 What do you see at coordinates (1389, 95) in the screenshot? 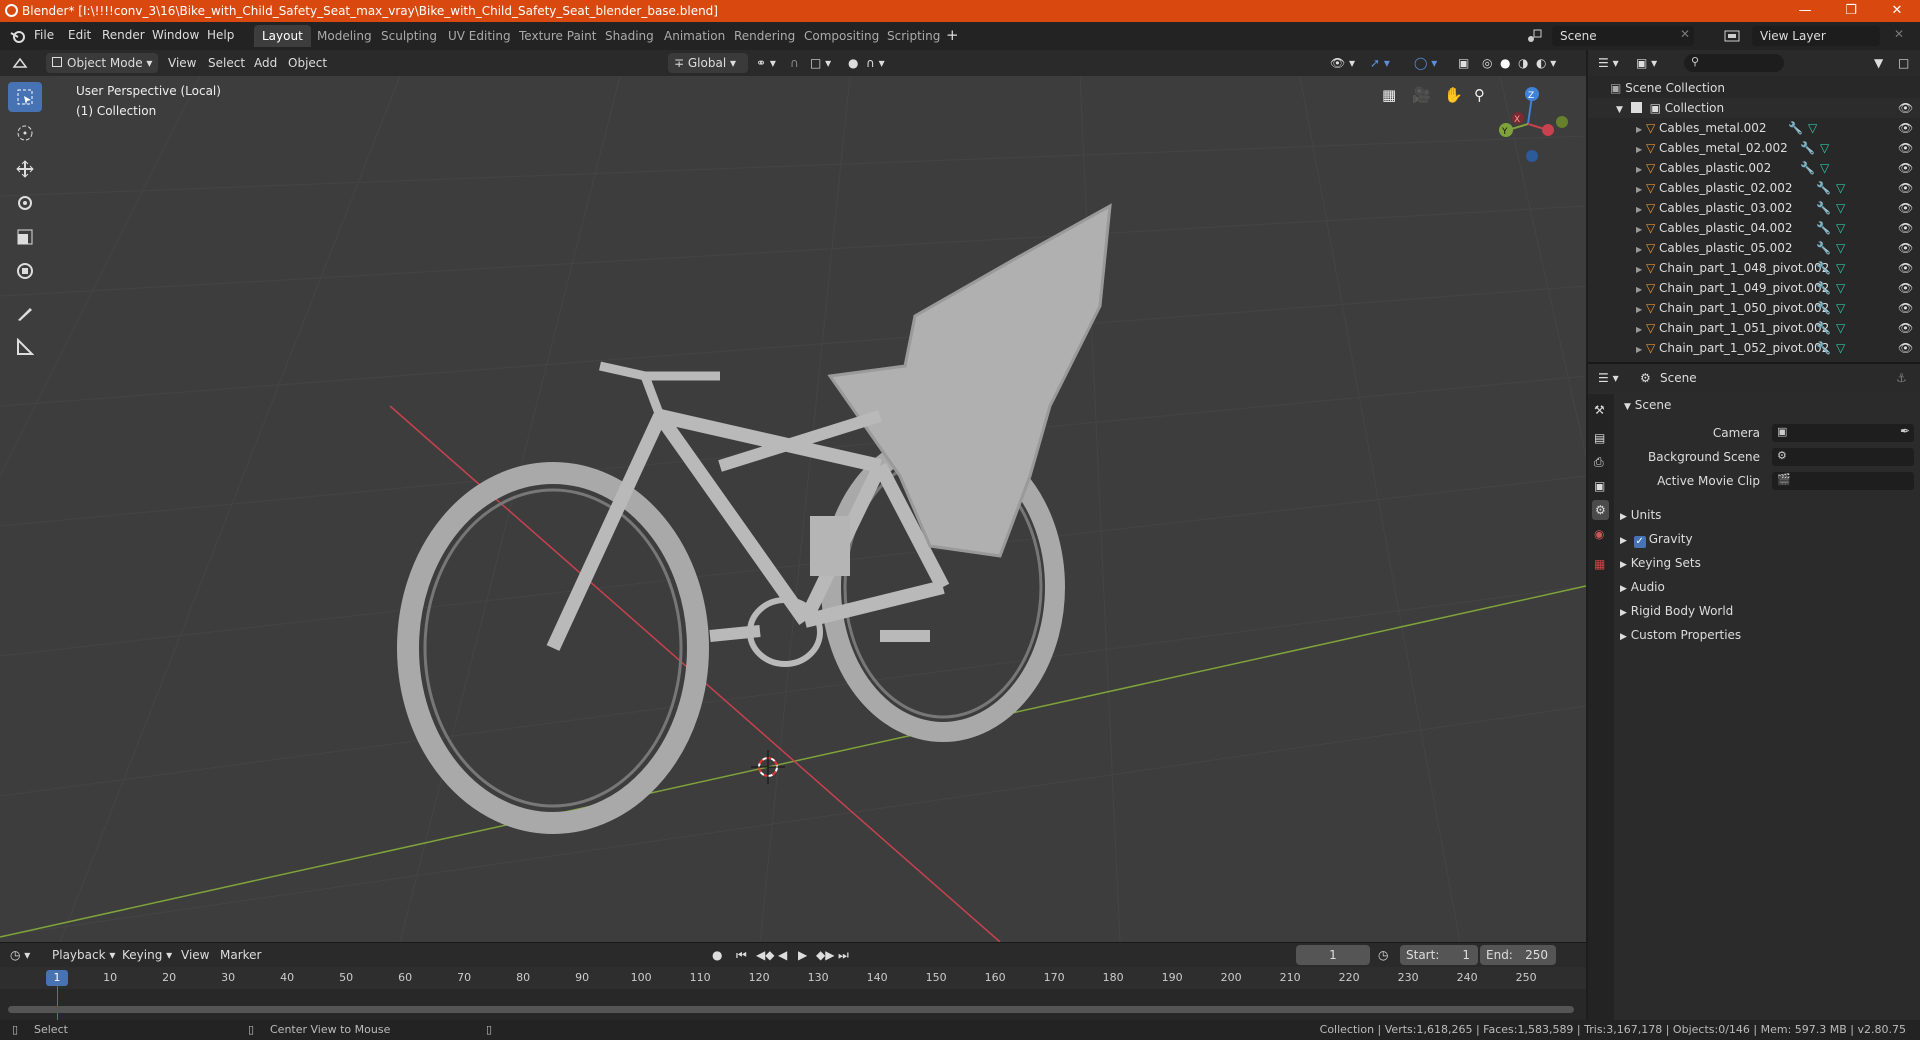
I see `toggle-view-icon: ▦` at bounding box center [1389, 95].